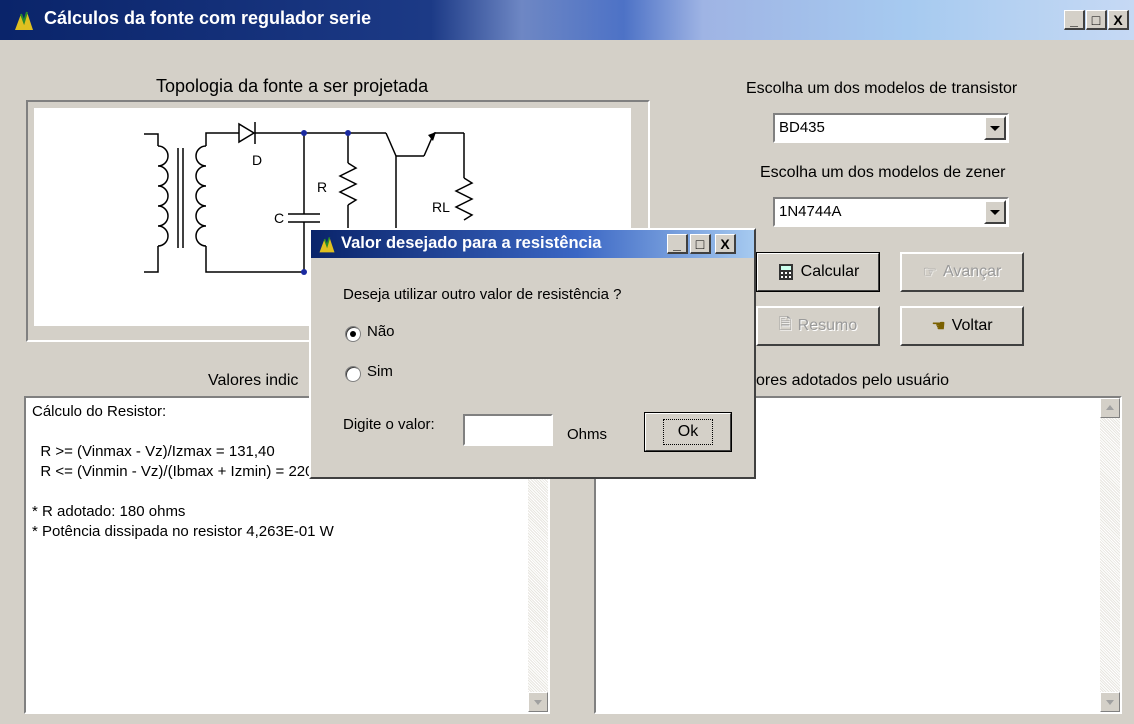 The height and width of the screenshot is (724, 1134). I want to click on resumo-button-label: Resumo, so click(827, 325).